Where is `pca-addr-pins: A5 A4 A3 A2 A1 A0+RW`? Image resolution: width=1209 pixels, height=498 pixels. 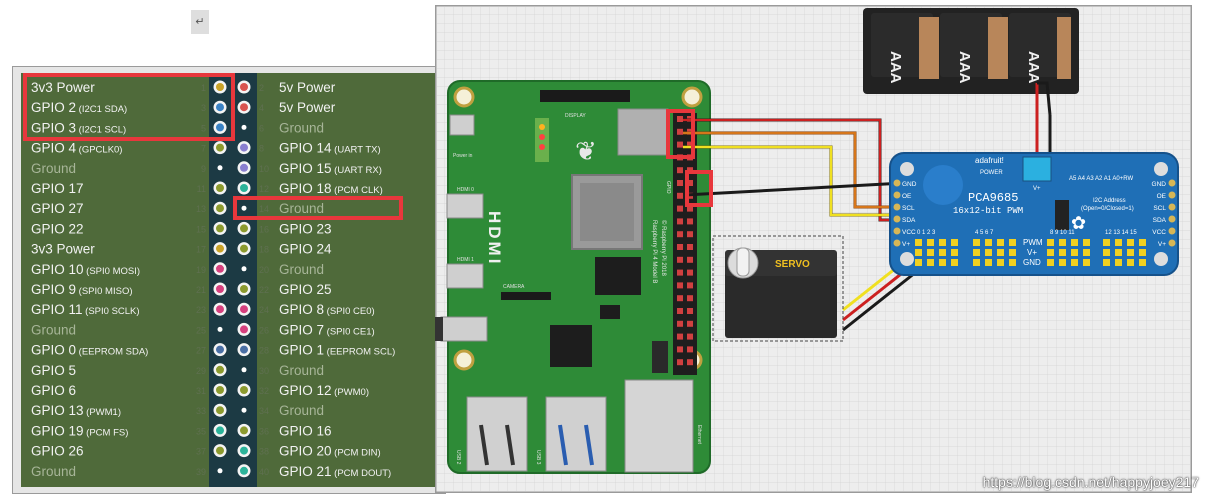 pca-addr-pins: A5 A4 A3 A2 A1 A0+RW is located at coordinates (1101, 179).